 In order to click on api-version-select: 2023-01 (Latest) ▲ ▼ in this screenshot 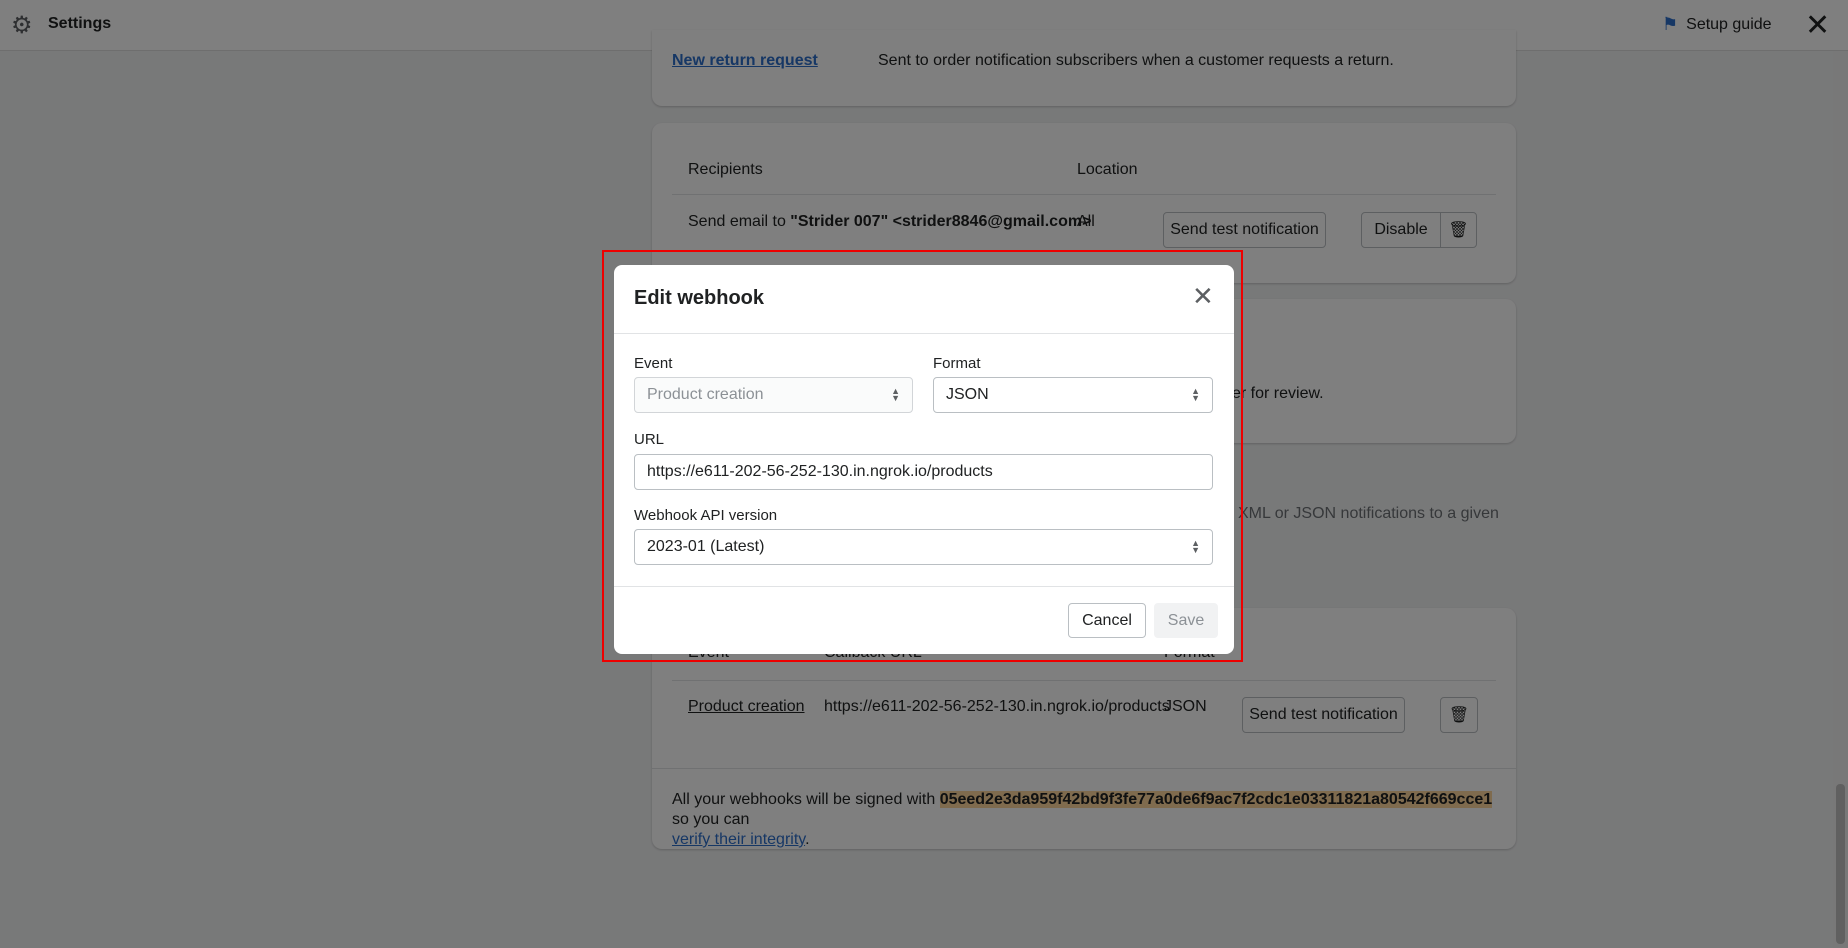, I will do `click(923, 547)`.